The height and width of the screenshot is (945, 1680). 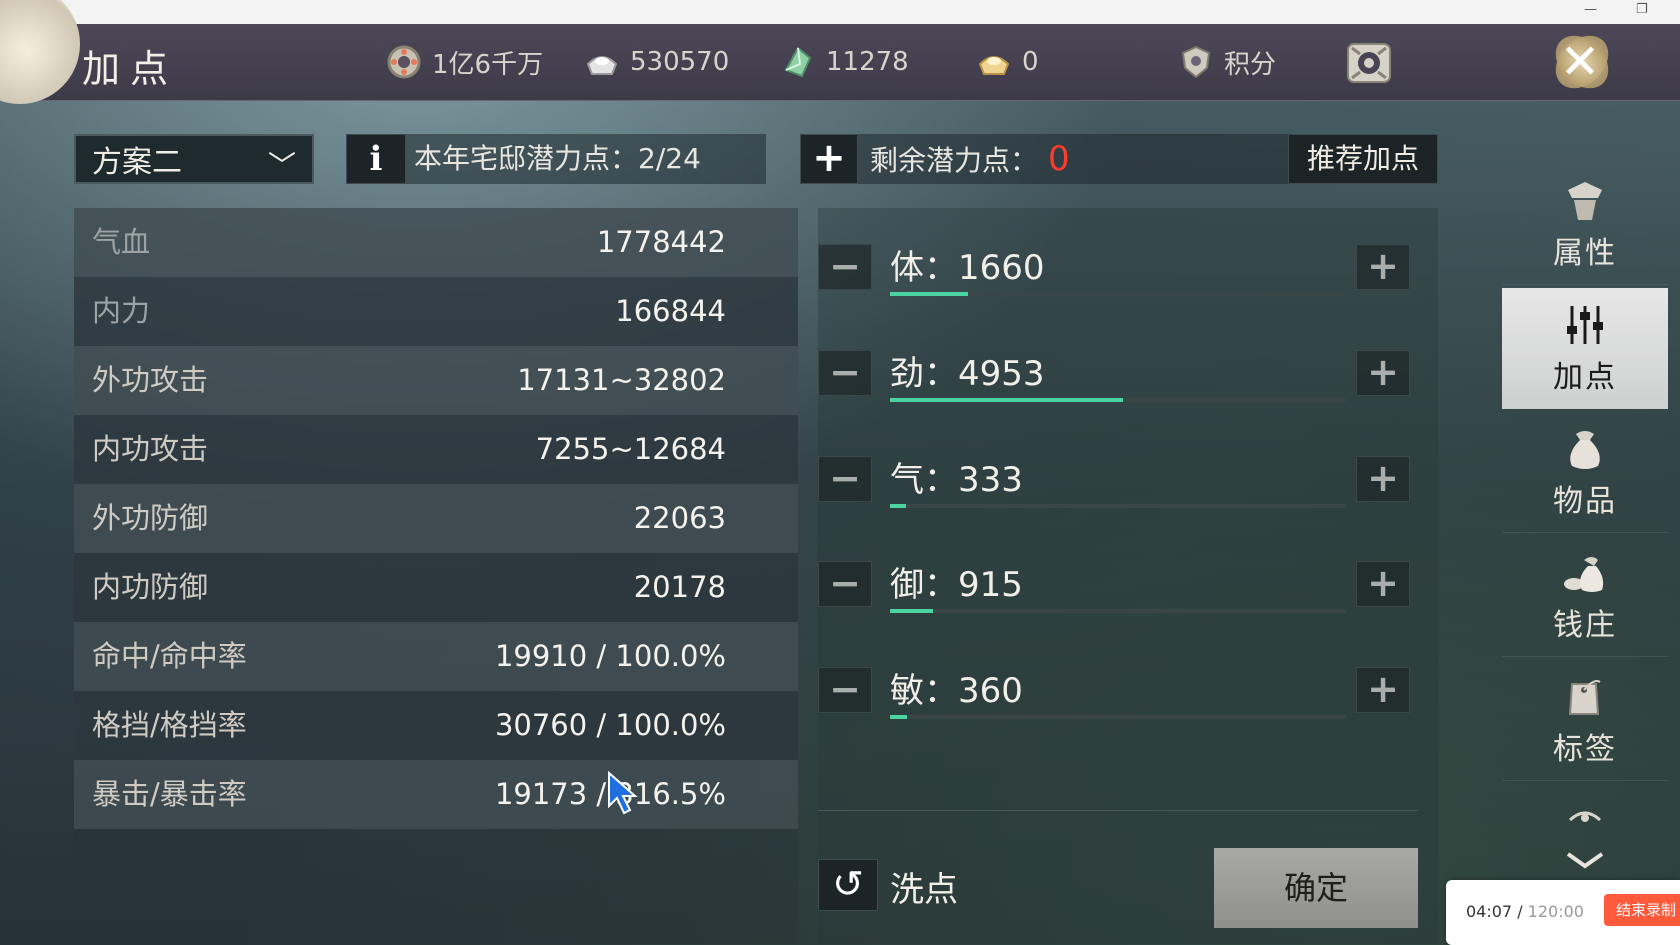 What do you see at coordinates (1584, 697) in the screenshot?
I see `tag-icon` at bounding box center [1584, 697].